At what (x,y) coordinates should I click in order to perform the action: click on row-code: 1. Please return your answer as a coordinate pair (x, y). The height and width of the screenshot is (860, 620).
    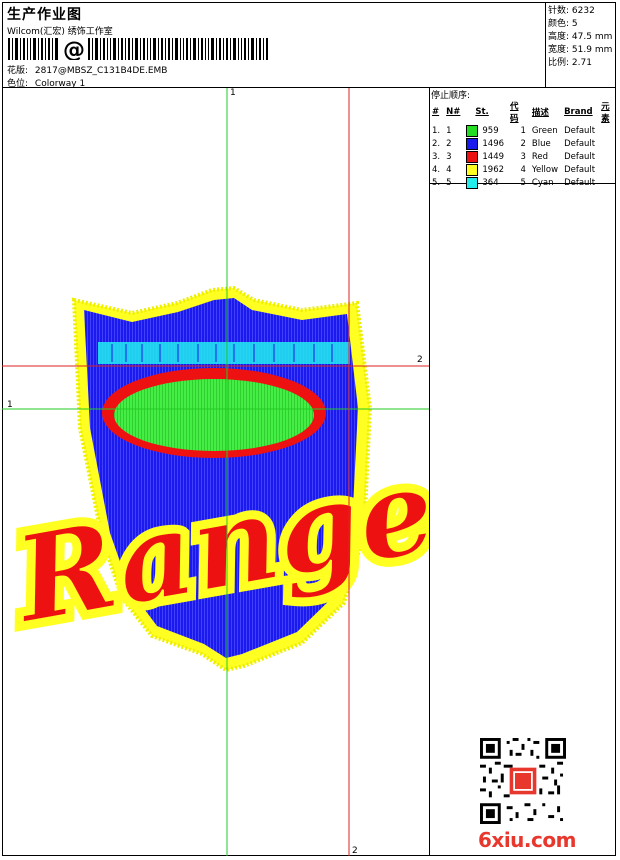
    Looking at the image, I should click on (523, 130).